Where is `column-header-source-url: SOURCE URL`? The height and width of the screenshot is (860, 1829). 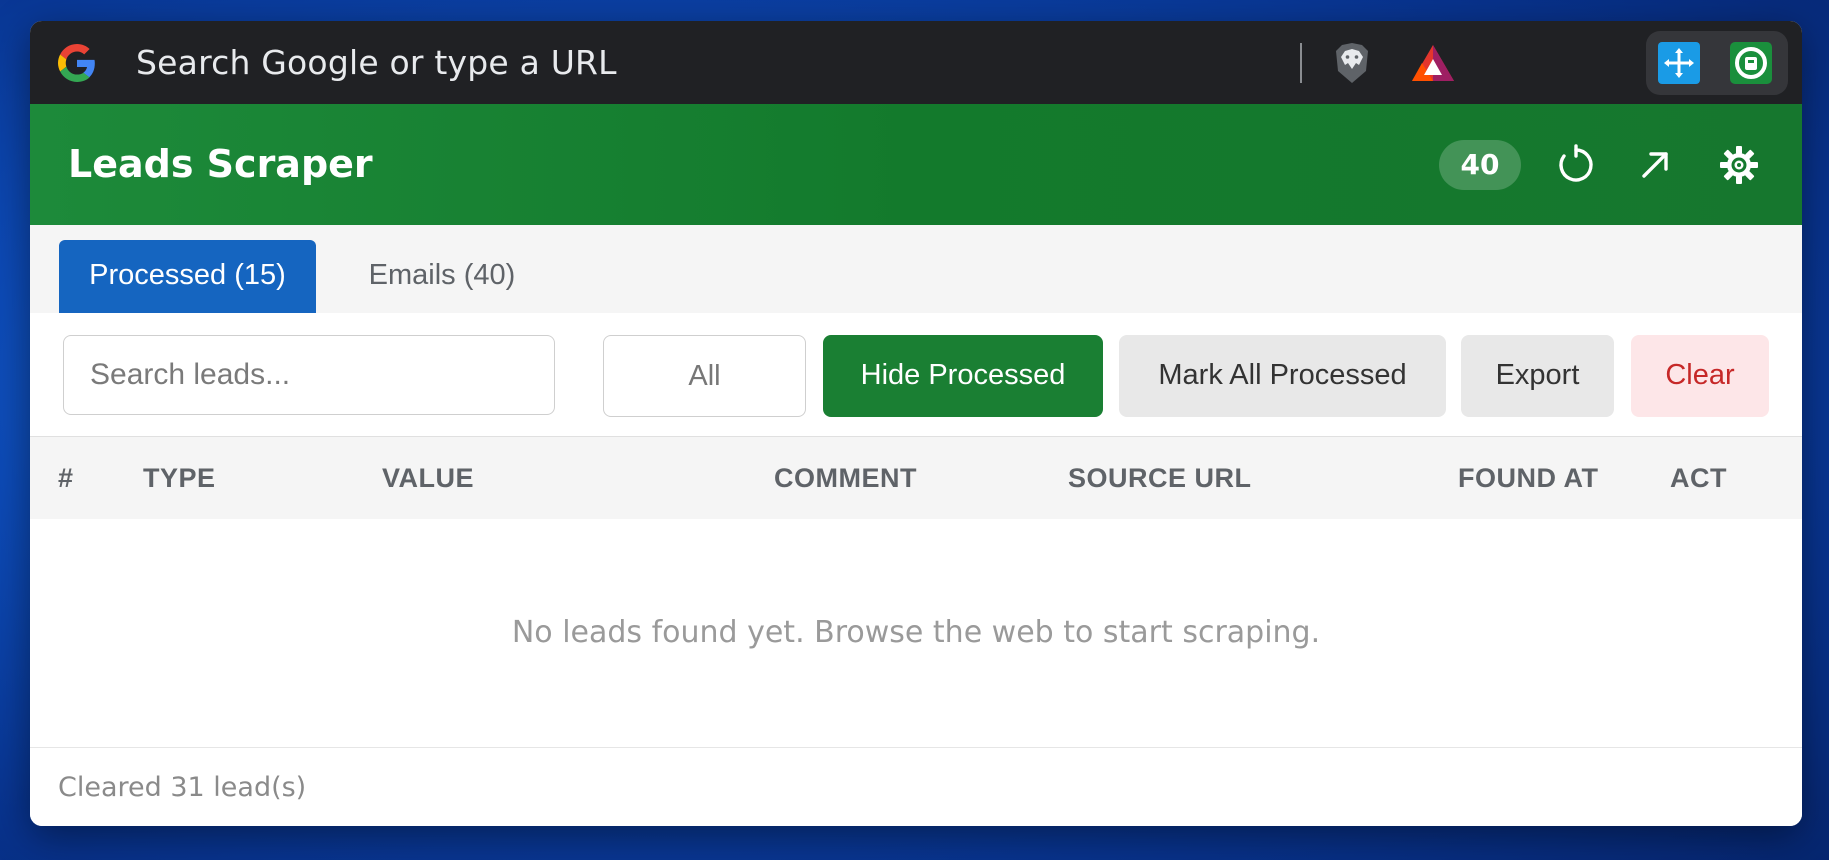 column-header-source-url: SOURCE URL is located at coordinates (1160, 478).